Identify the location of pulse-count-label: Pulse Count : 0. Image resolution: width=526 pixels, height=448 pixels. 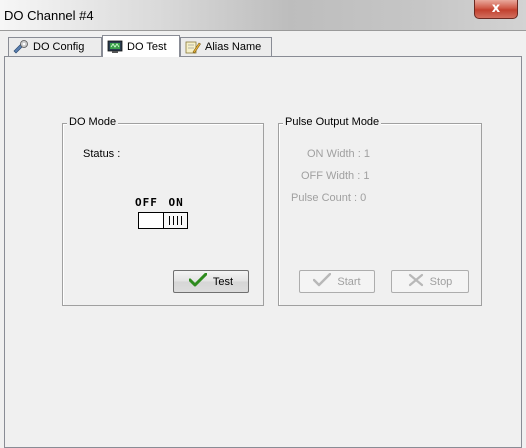
(329, 198).